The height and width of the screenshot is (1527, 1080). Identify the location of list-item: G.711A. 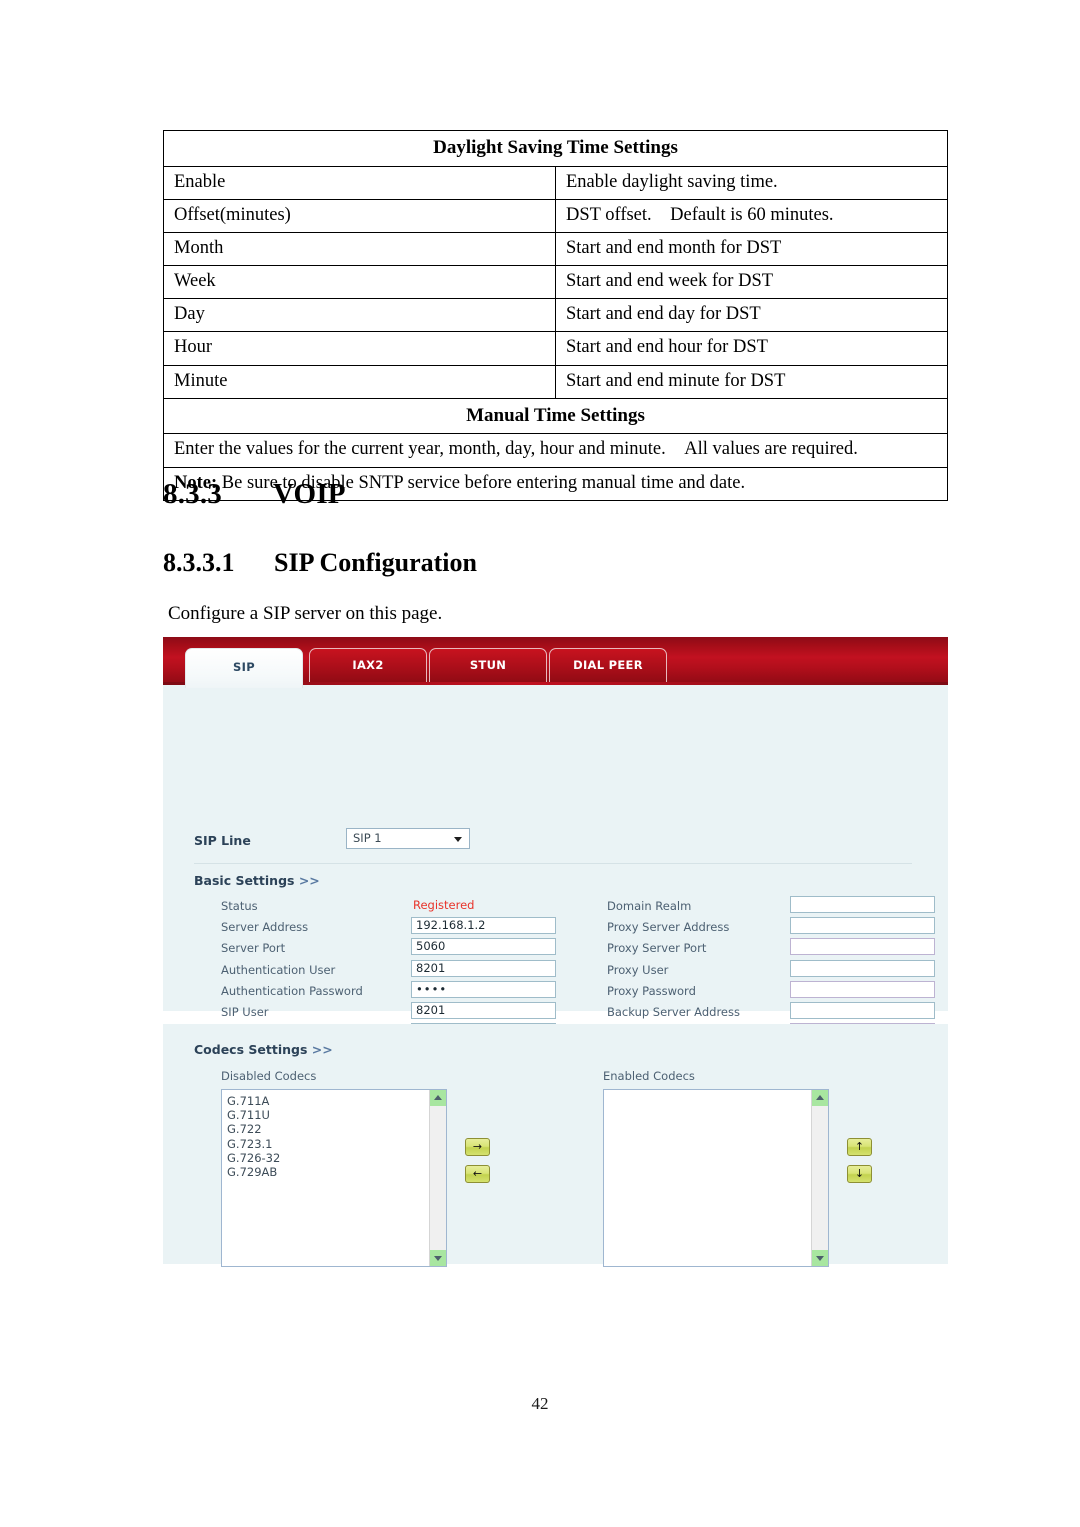
(253, 1101).